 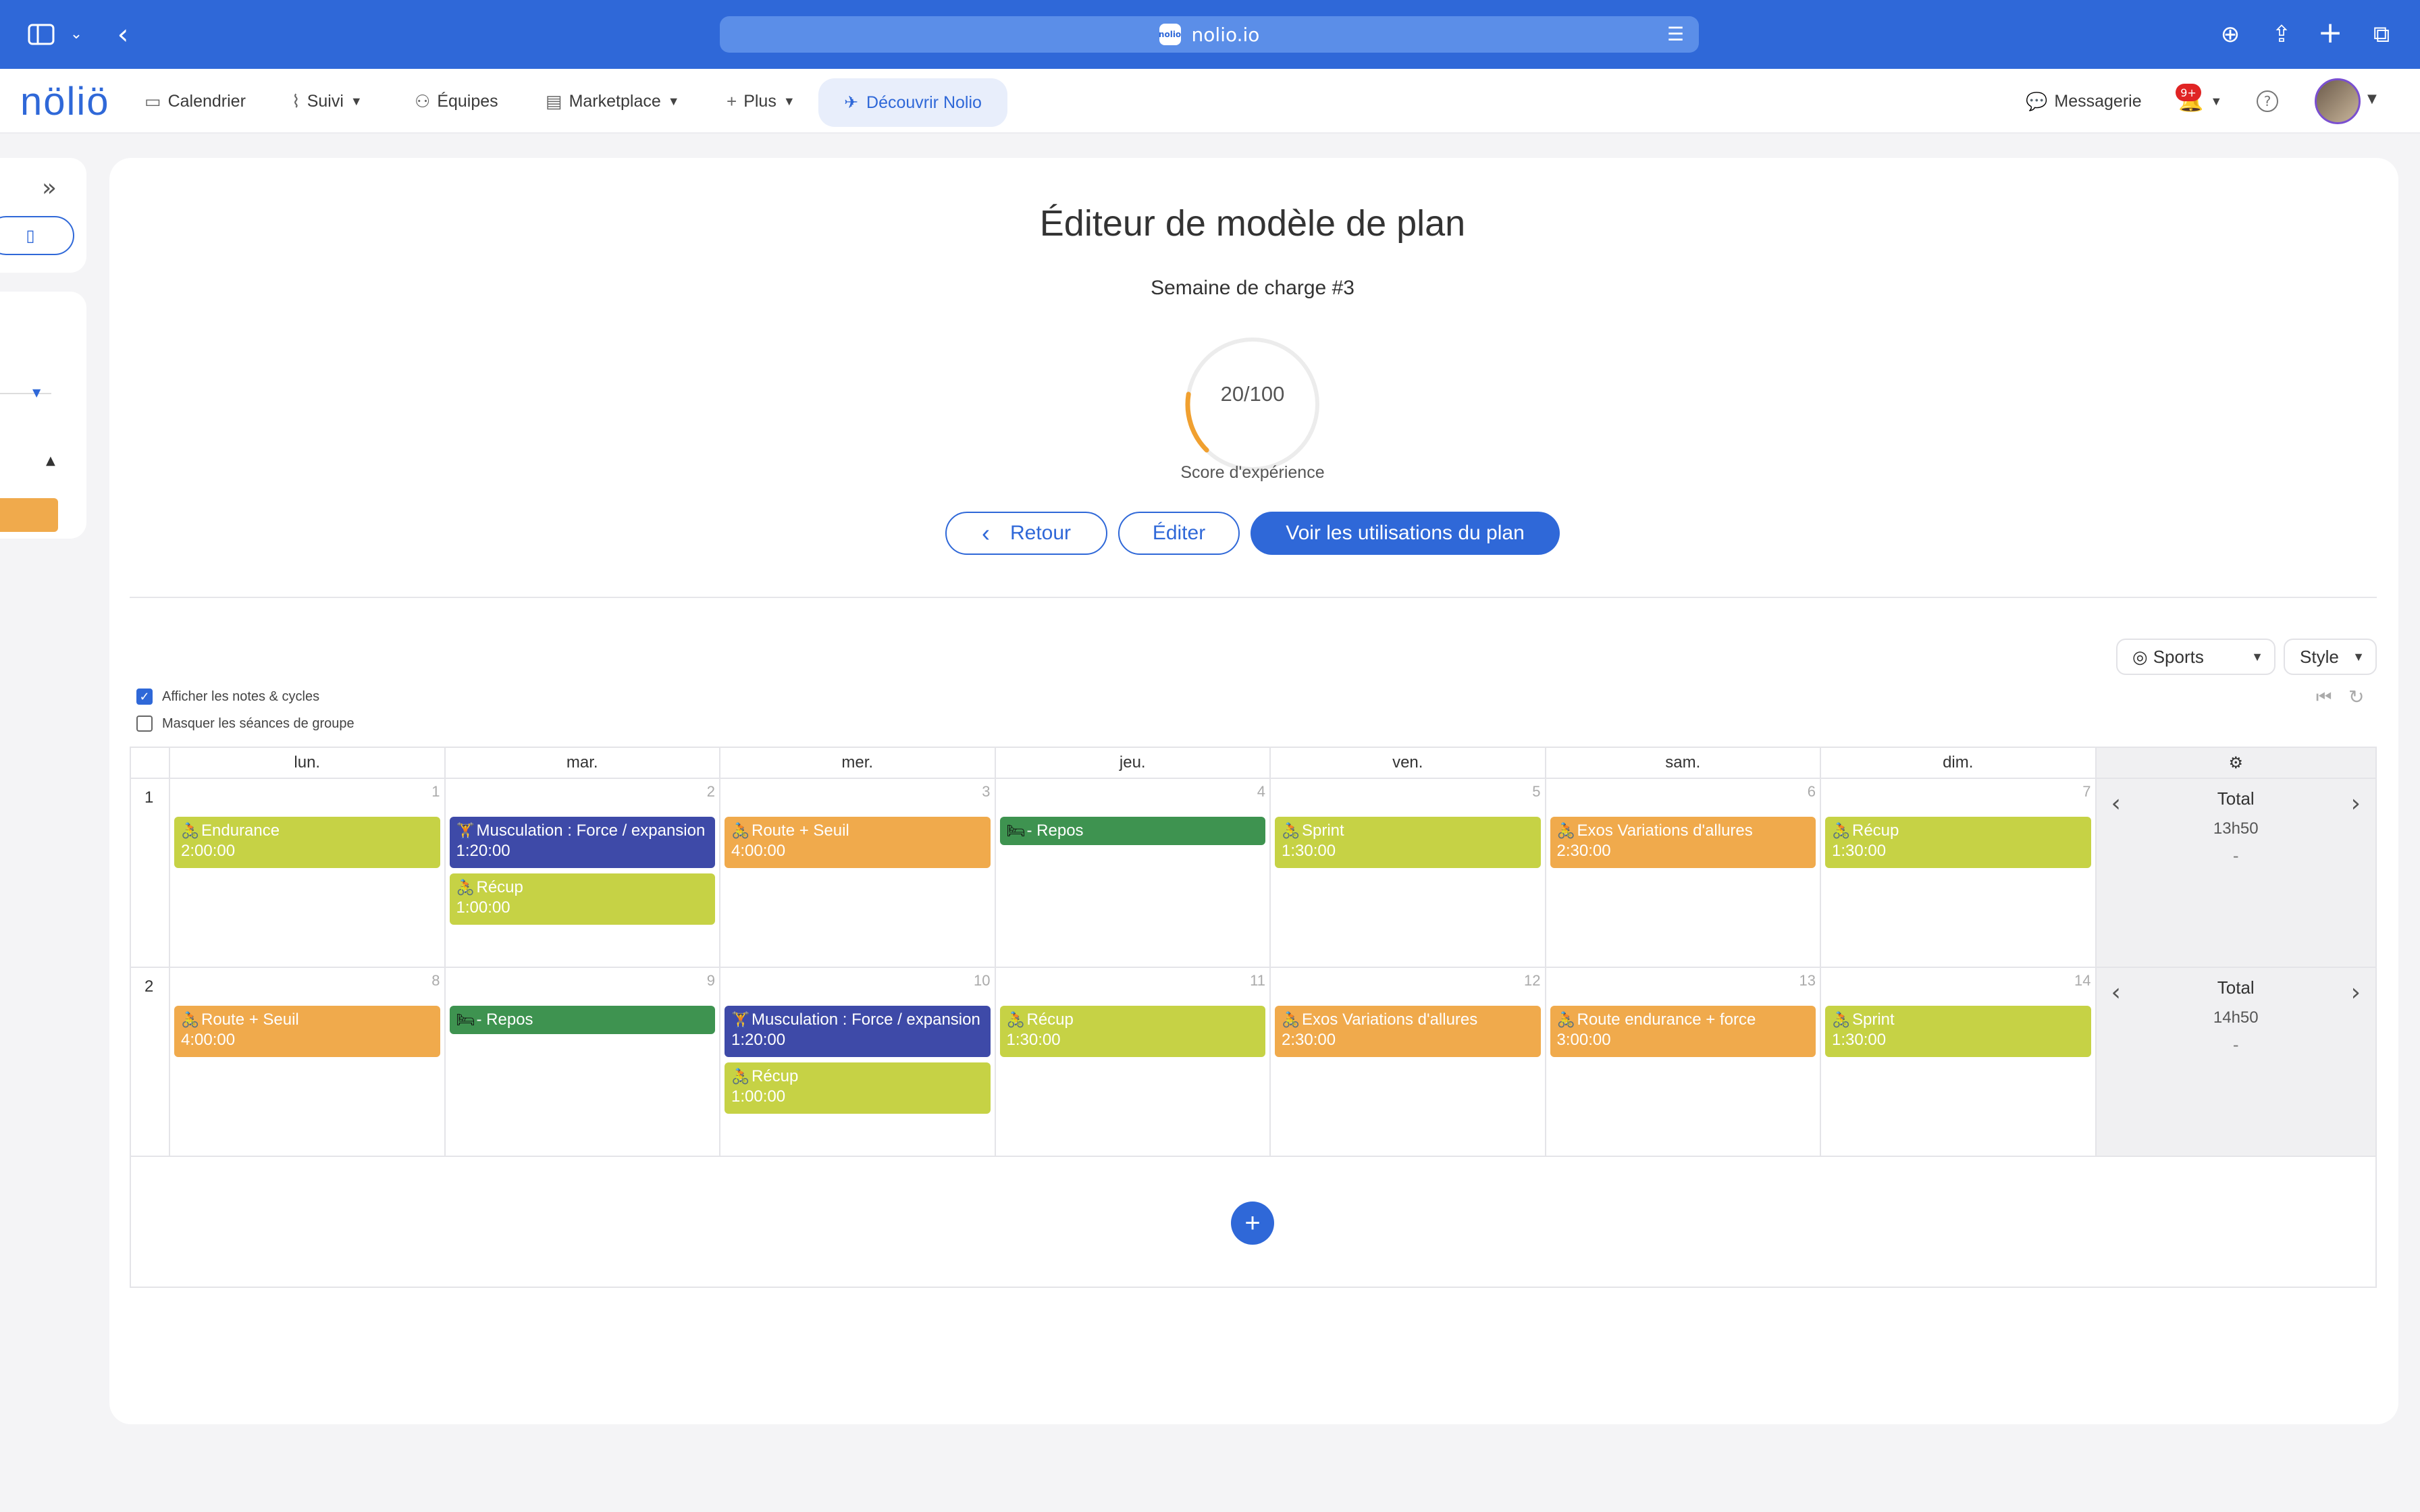 I want to click on settings-header: ⚙, so click(x=2235, y=763).